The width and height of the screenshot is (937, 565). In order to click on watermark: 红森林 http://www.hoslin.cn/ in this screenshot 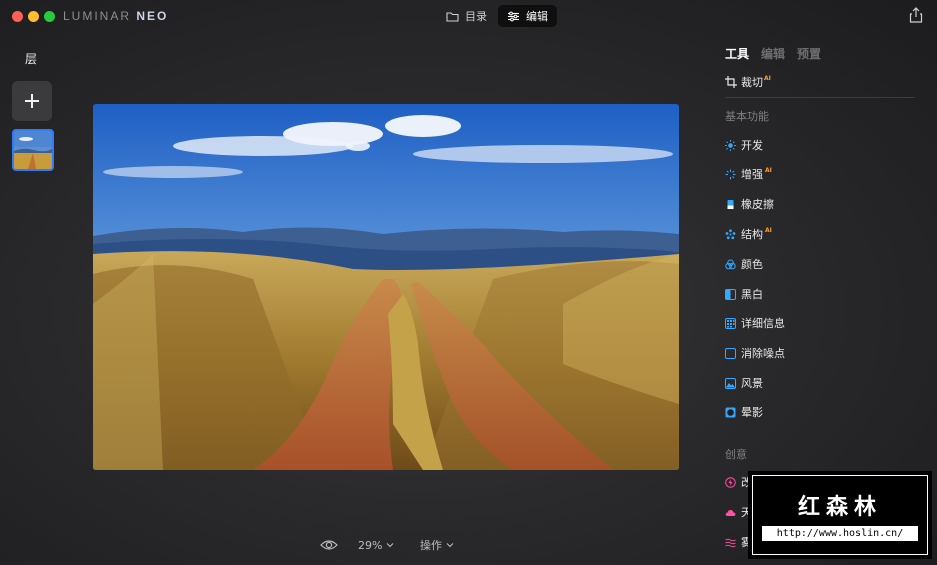, I will do `click(840, 515)`.